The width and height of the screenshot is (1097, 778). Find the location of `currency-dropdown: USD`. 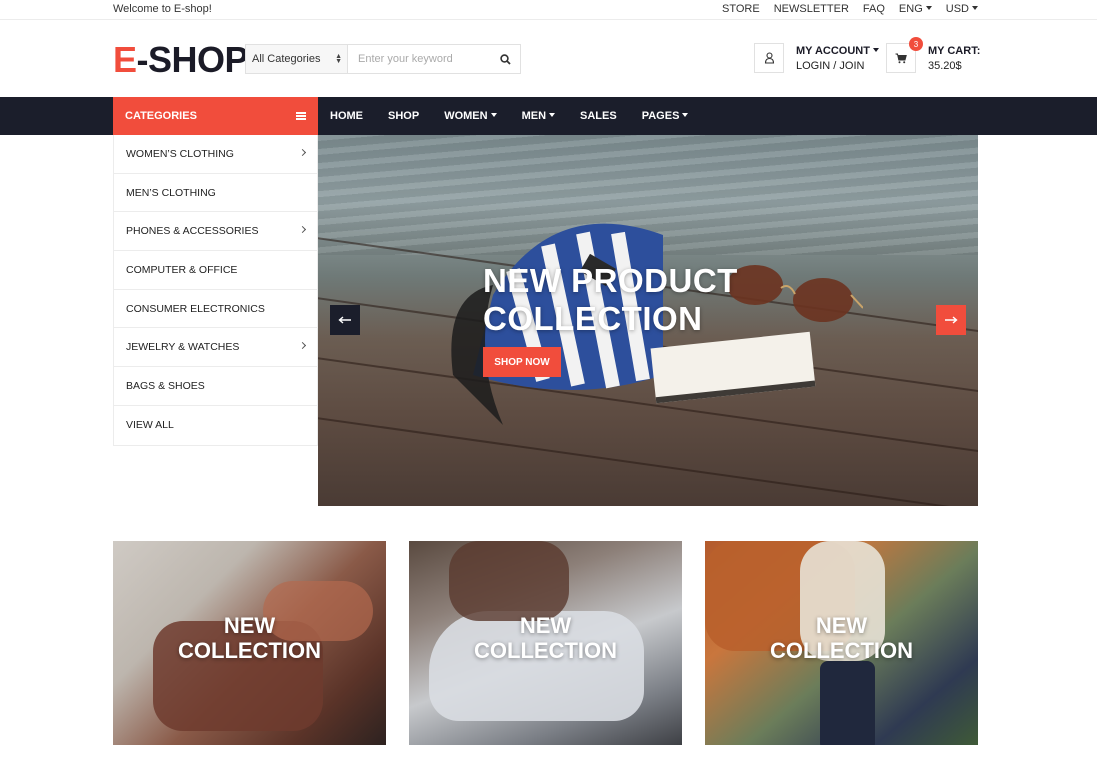

currency-dropdown: USD is located at coordinates (962, 9).